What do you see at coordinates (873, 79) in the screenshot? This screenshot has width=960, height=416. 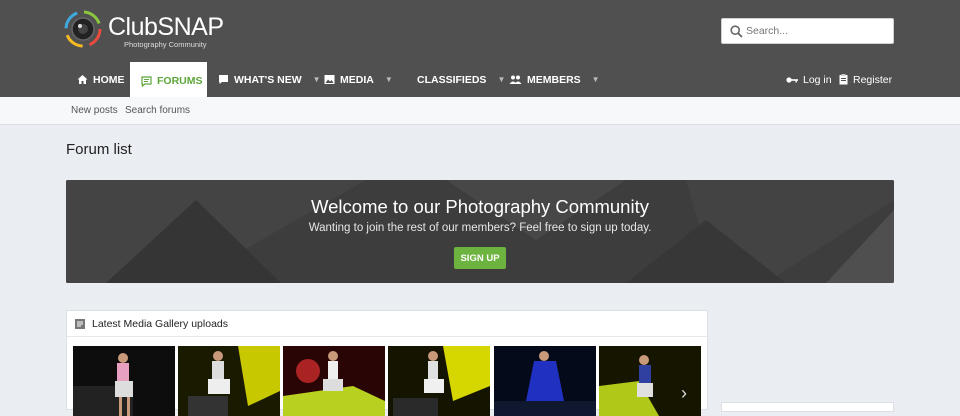 I see `register-label: Register` at bounding box center [873, 79].